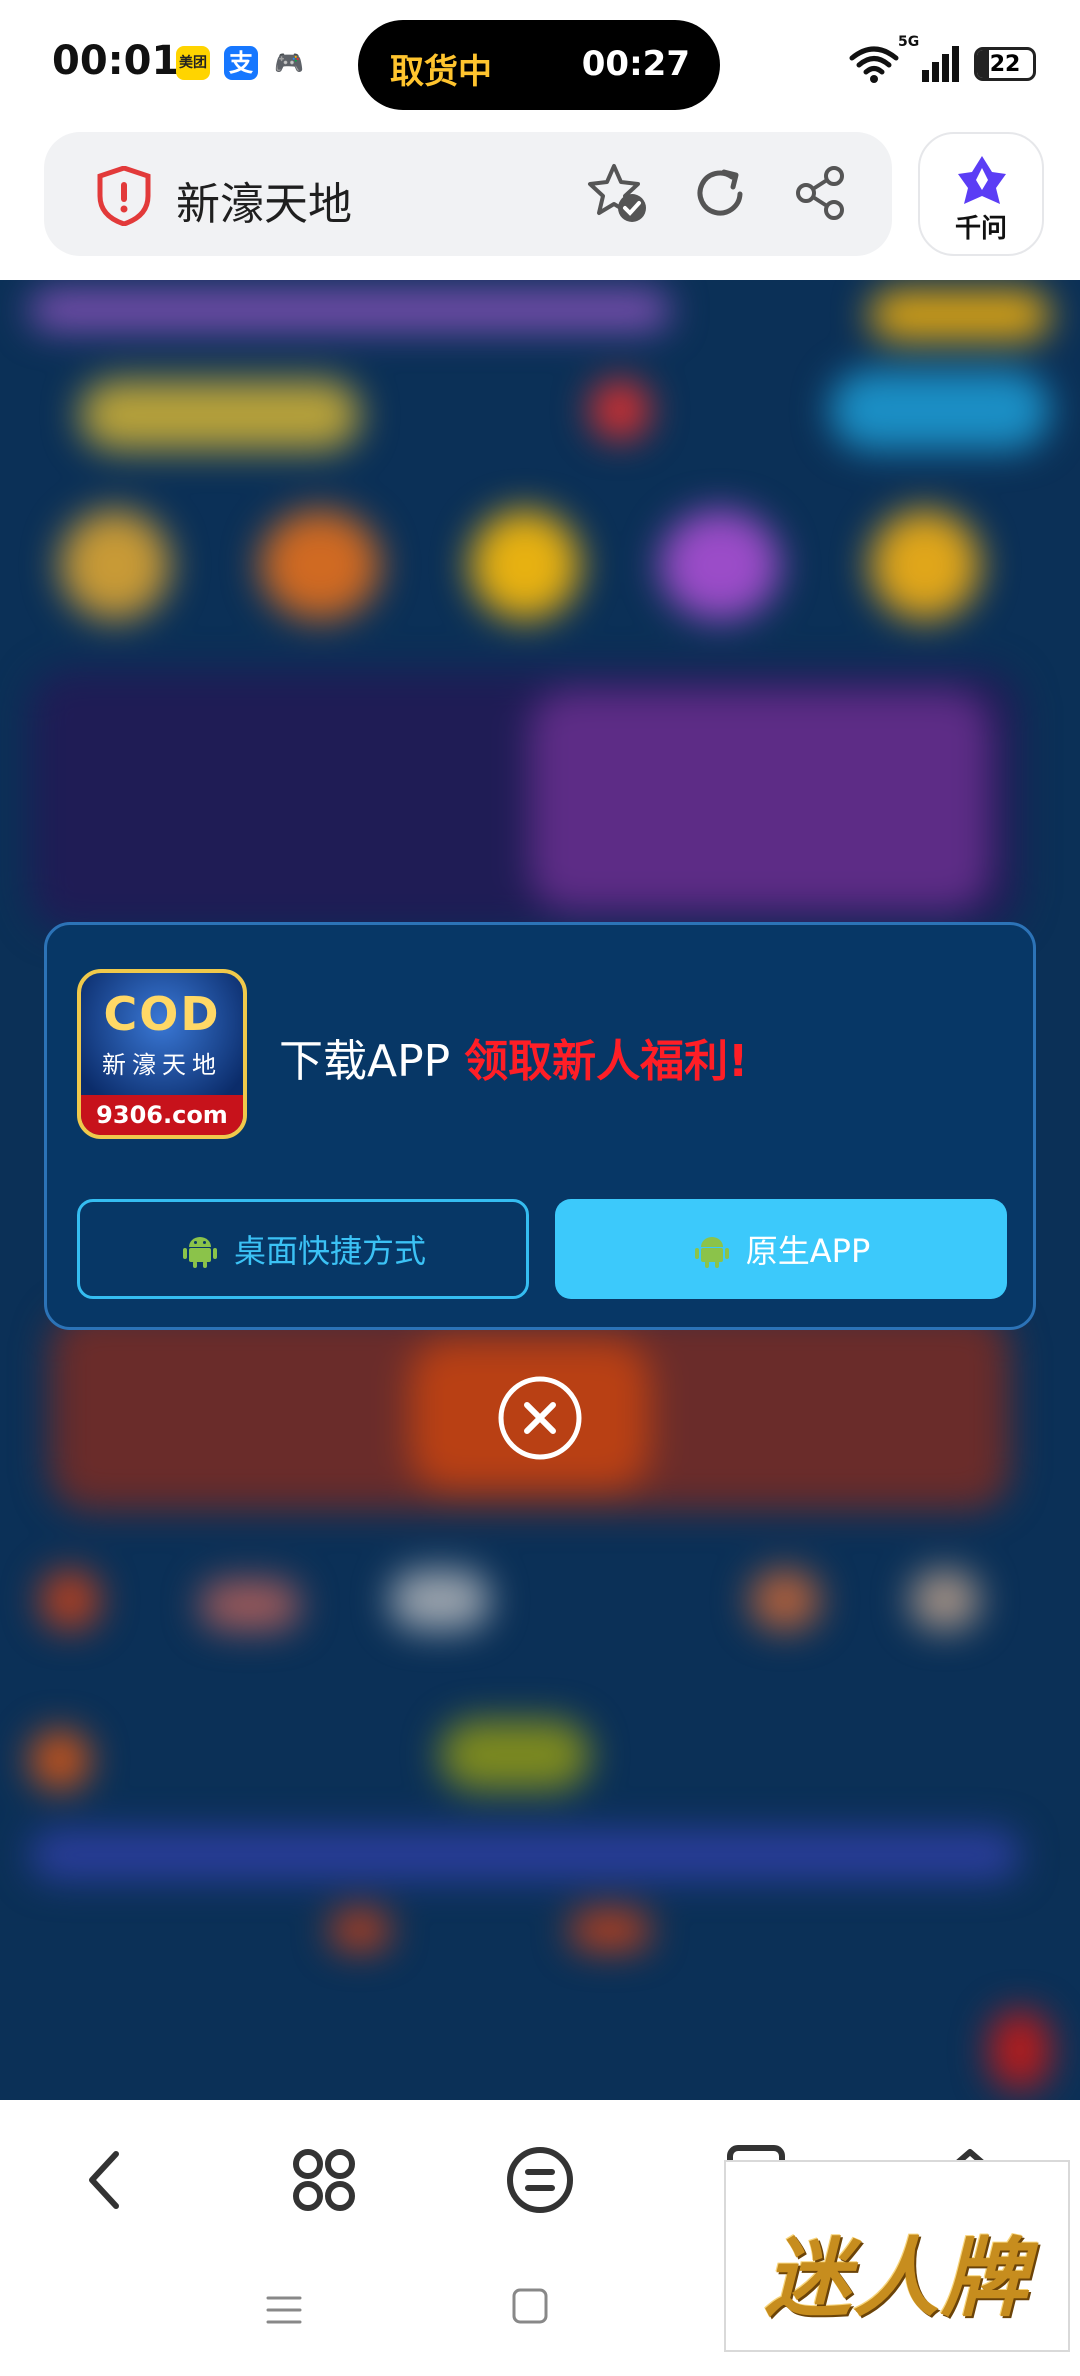  I want to click on app-icon: COD 新濠天地 9306.com, so click(162, 1054).